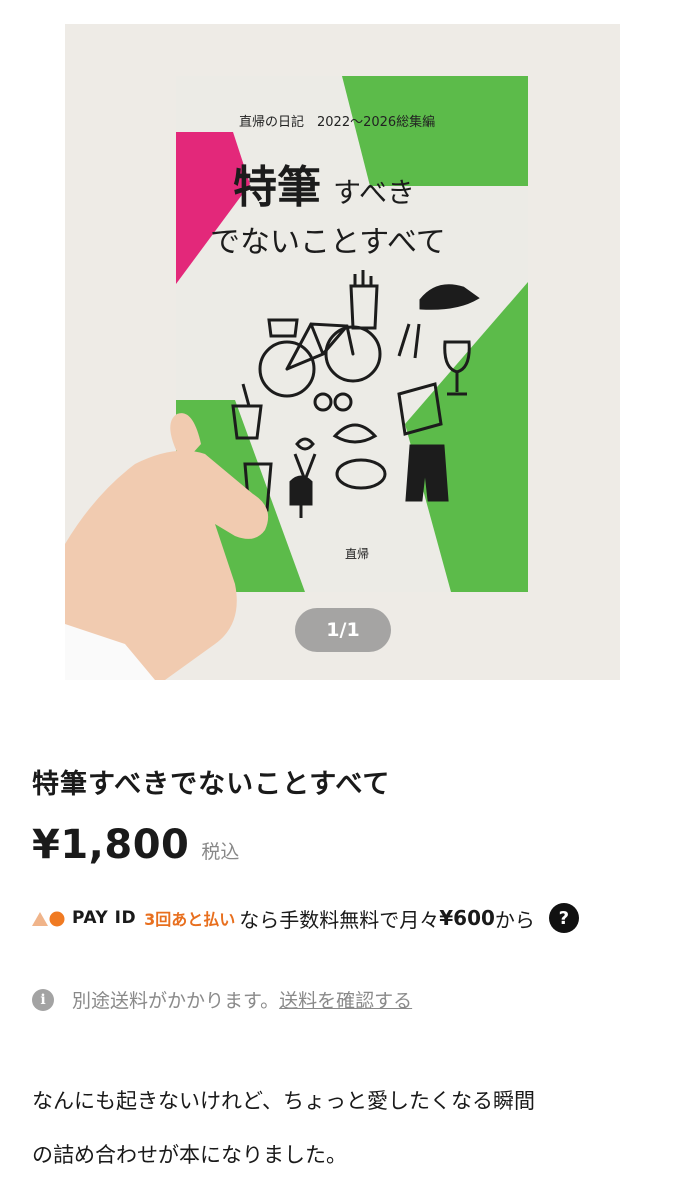 The width and height of the screenshot is (673, 1200). I want to click on green-shape-top, so click(435, 131).